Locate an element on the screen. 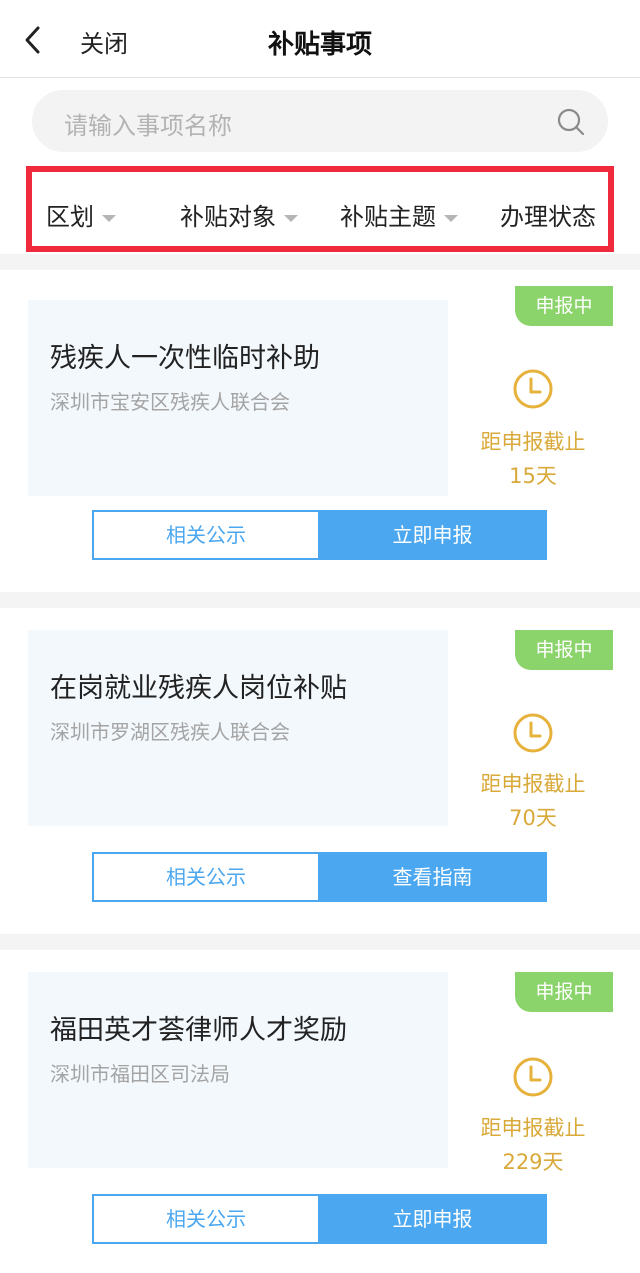 This screenshot has height=1273, width=640. deadline-days: 15天 is located at coordinates (533, 476).